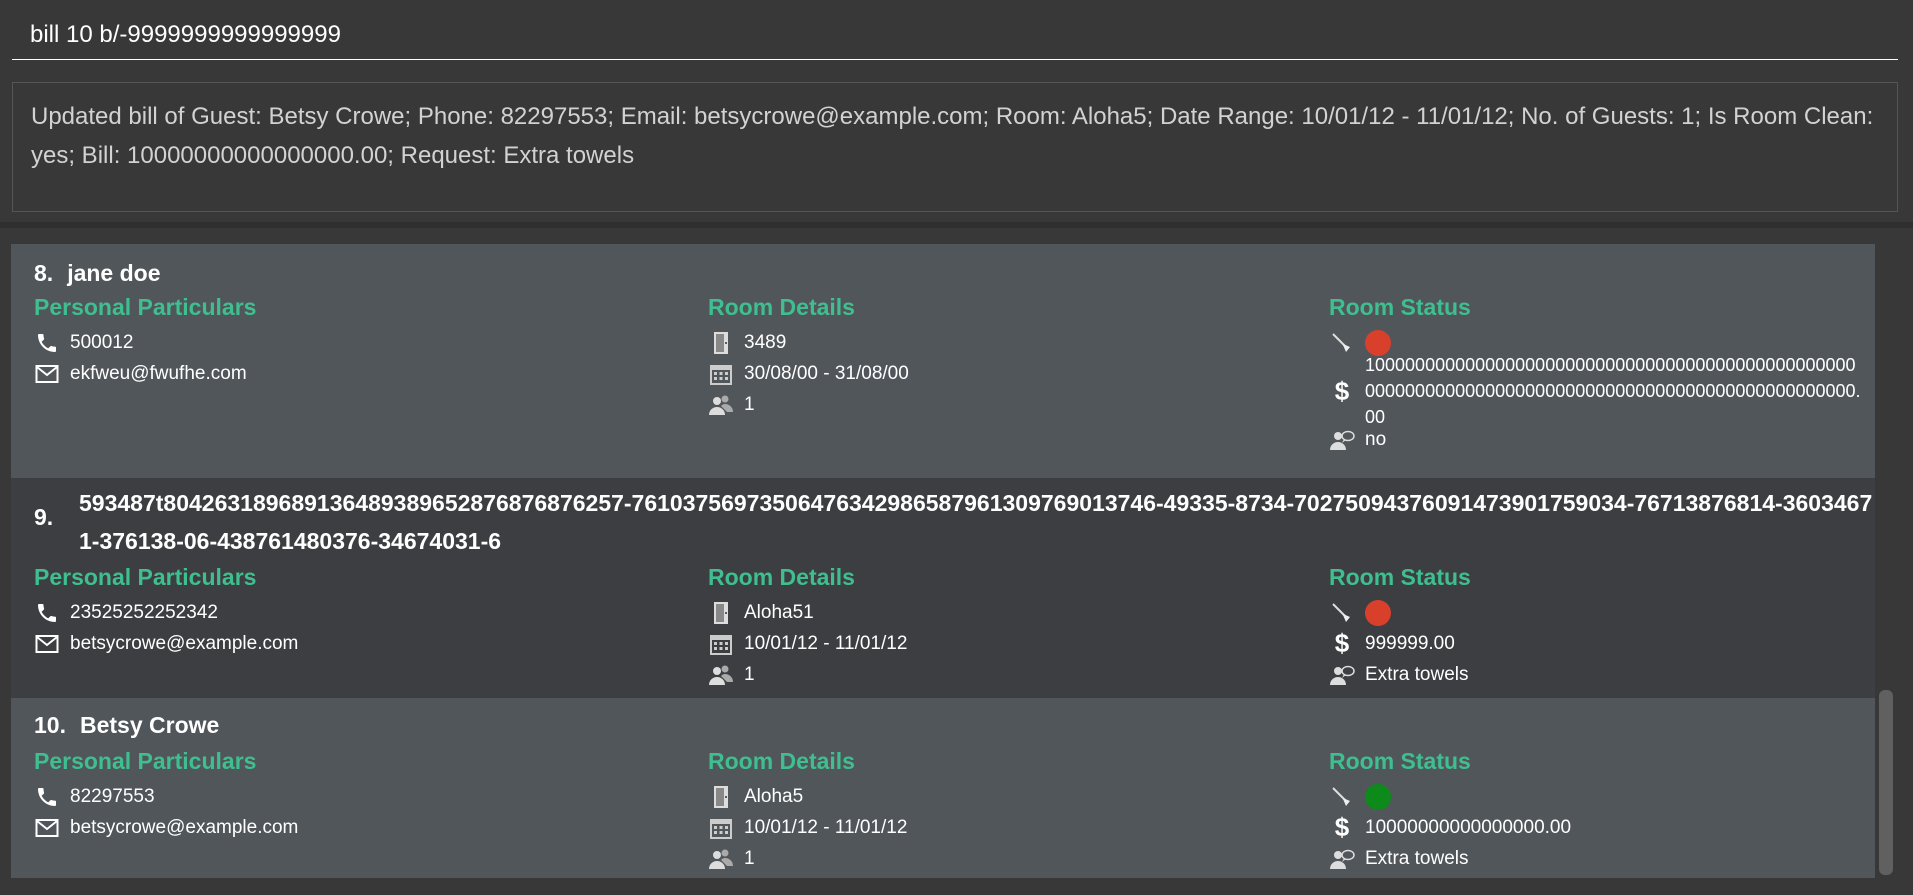 This screenshot has width=1913, height=895. Describe the element at coordinates (149, 725) in the screenshot. I see `guest-name: Betsy Crowe` at that location.